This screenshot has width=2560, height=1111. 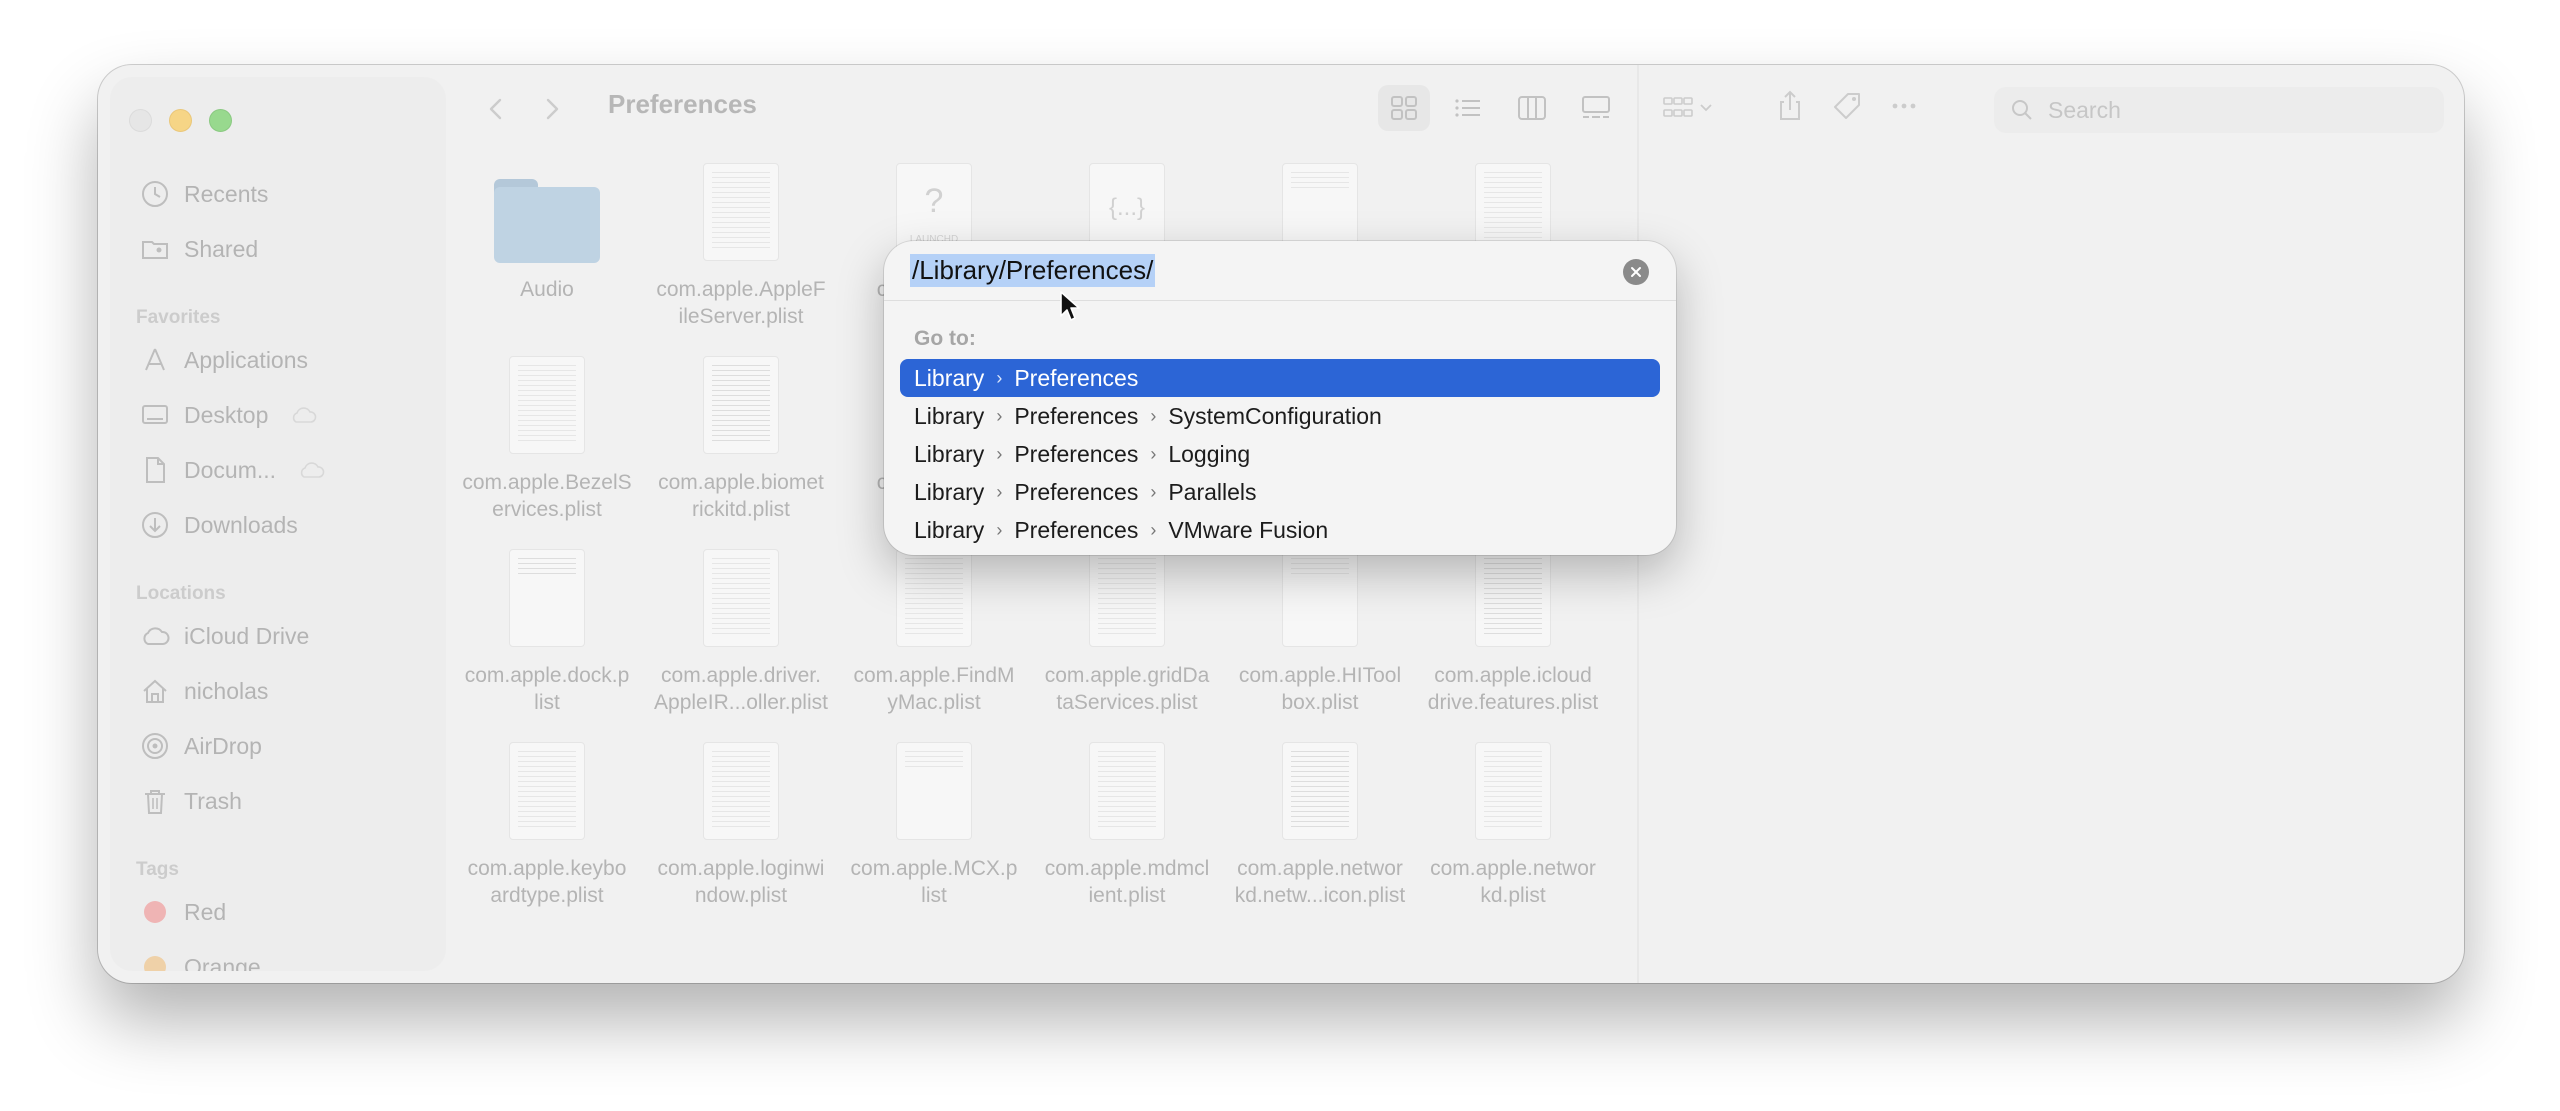 What do you see at coordinates (1209, 453) in the screenshot?
I see `path-component: Logging` at bounding box center [1209, 453].